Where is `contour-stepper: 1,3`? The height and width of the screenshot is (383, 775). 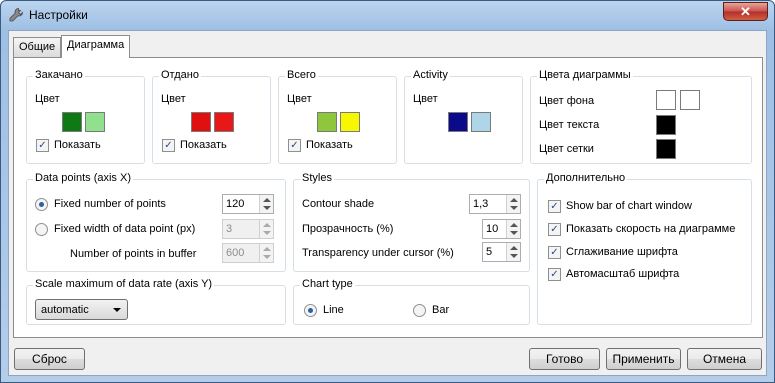
contour-stepper: 1,3 is located at coordinates (495, 204).